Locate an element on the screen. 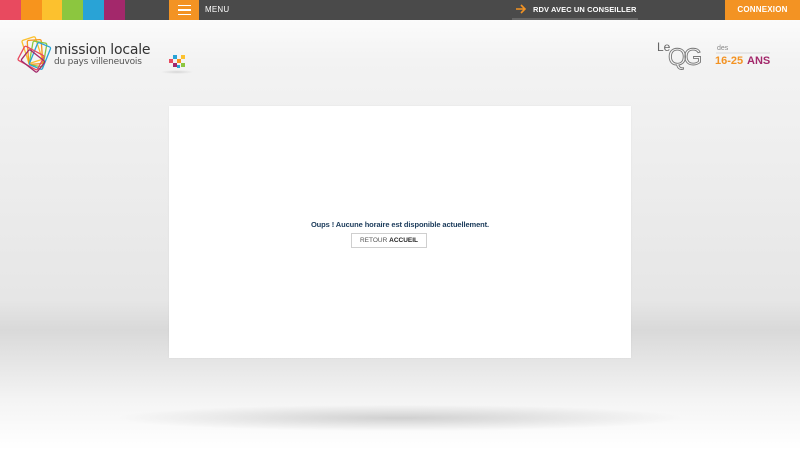 This screenshot has width=800, height=450. pixel-shadow is located at coordinates (177, 72).